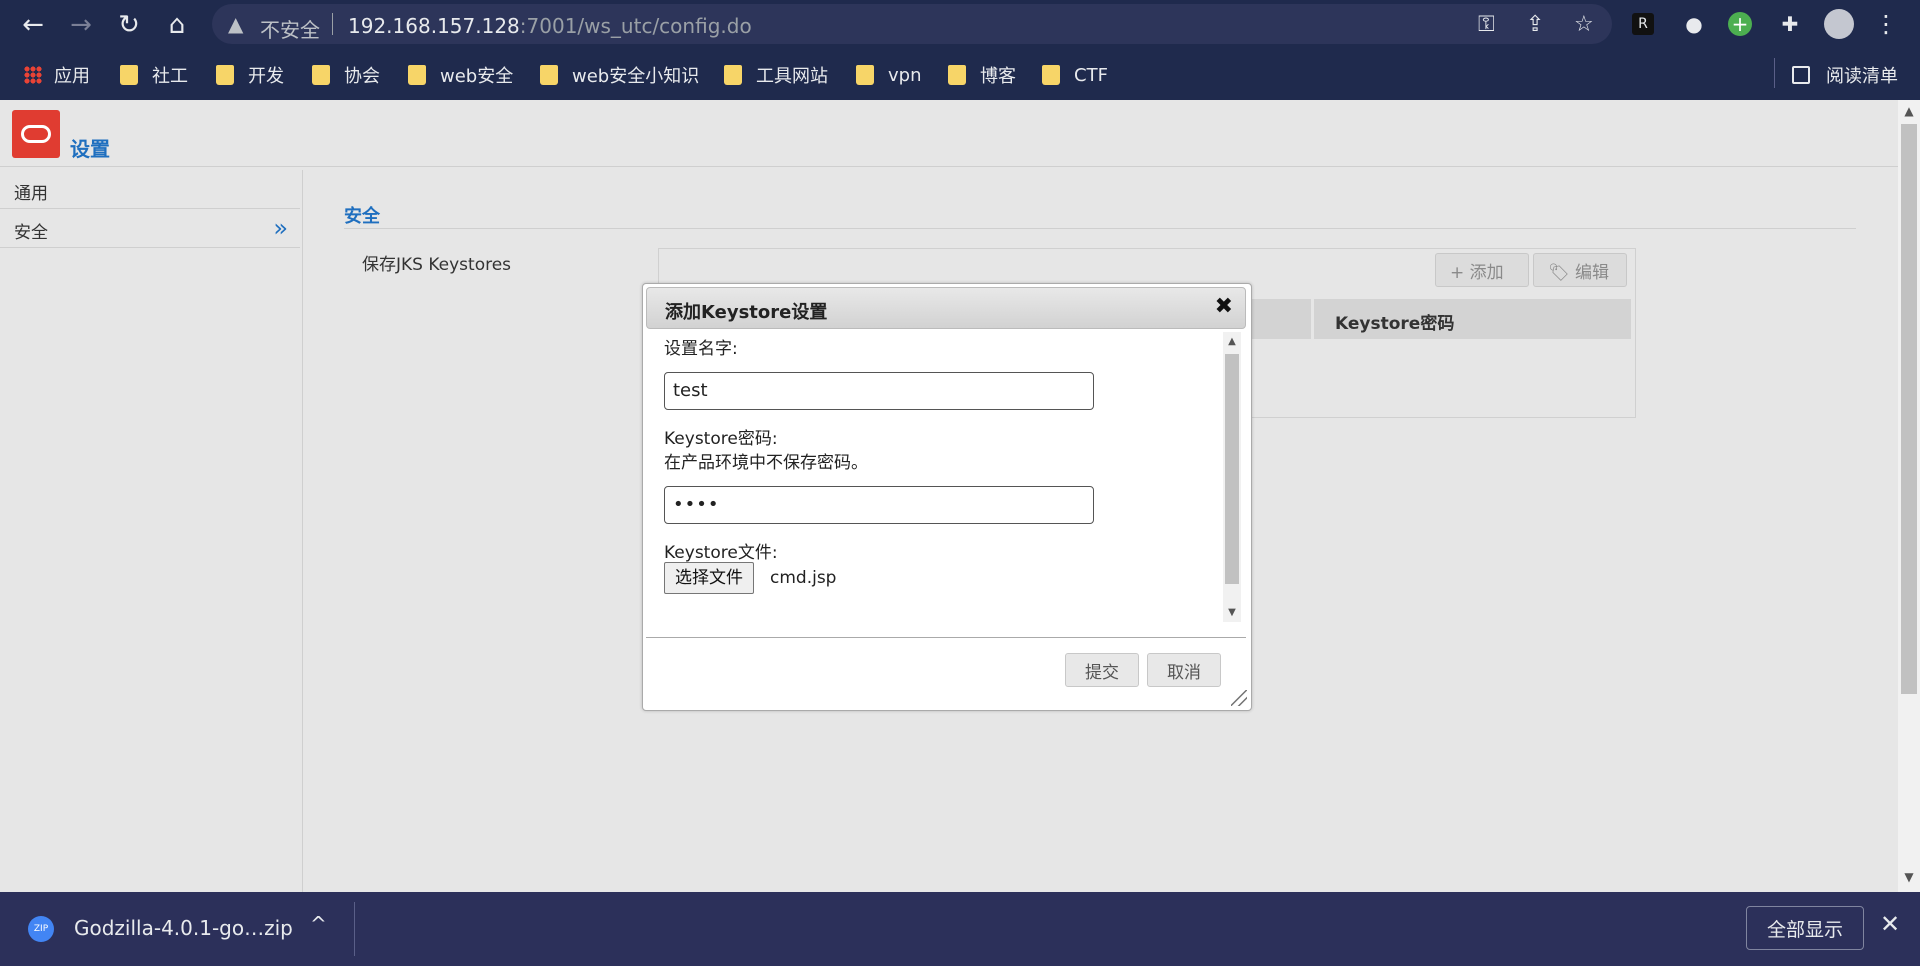  Describe the element at coordinates (150, 228) in the screenshot. I see `sidebar-item-security: 安全 »` at that location.